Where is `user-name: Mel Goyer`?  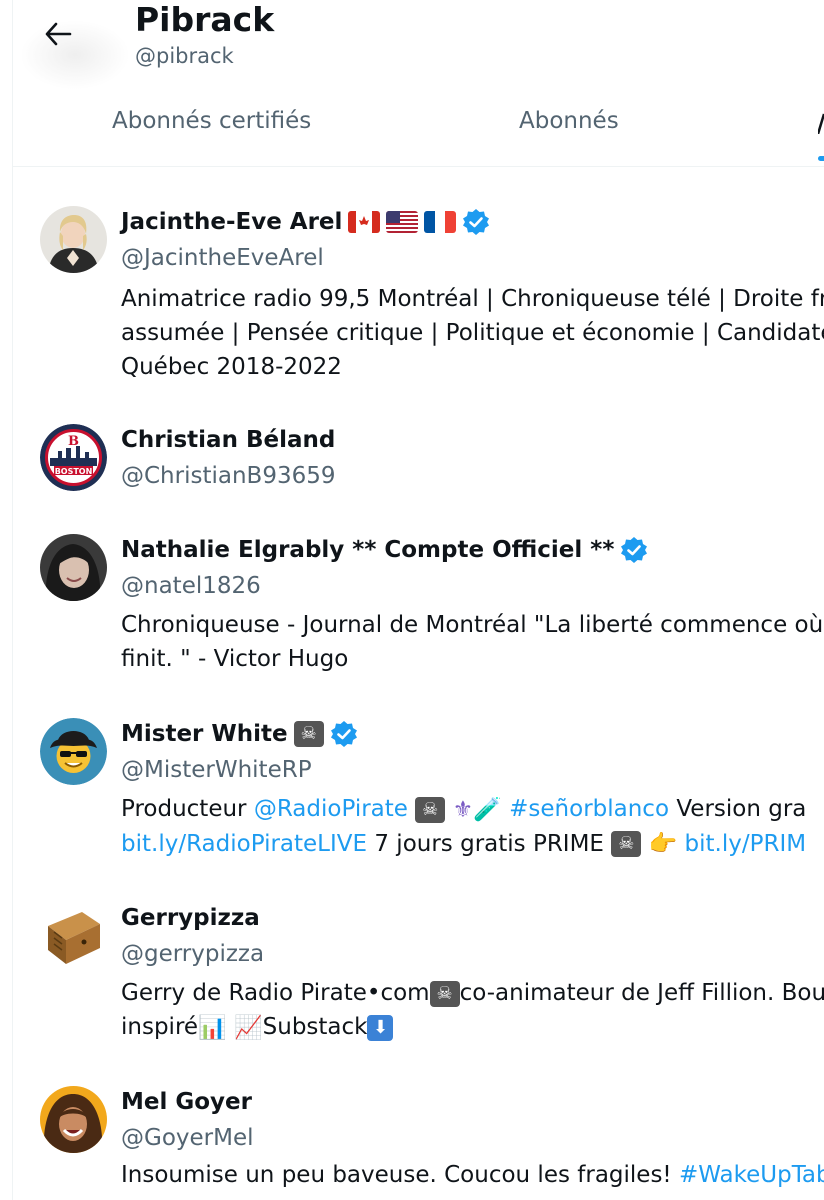 user-name: Mel Goyer is located at coordinates (186, 1102).